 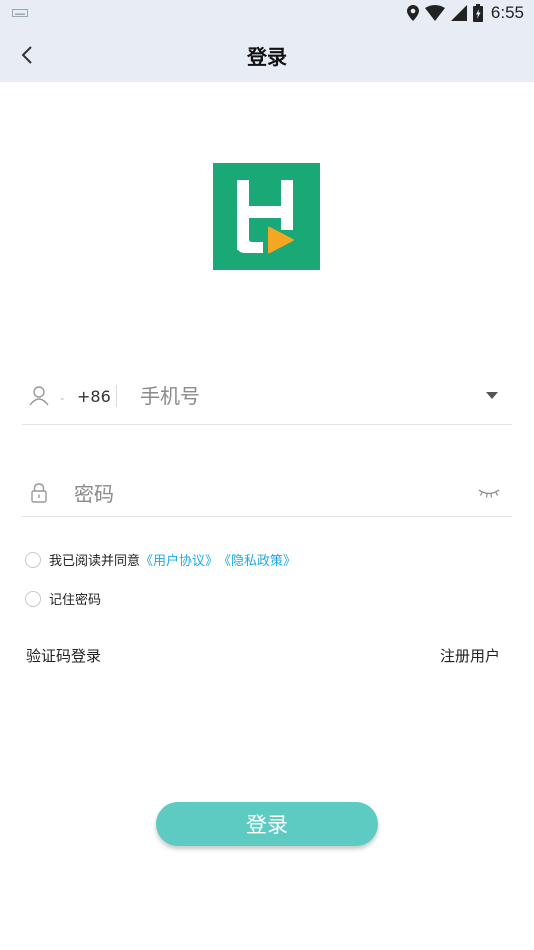 I want to click on status-icons: 6:55, so click(x=465, y=13).